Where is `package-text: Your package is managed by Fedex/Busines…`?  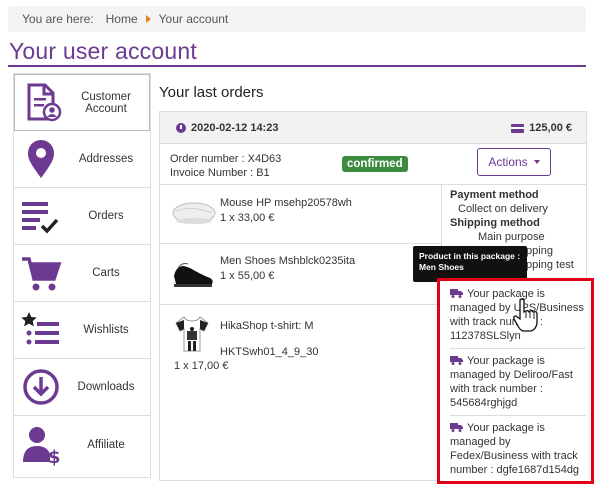
package-text: Your package is managed by Fedex/Busines… is located at coordinates (515, 449).